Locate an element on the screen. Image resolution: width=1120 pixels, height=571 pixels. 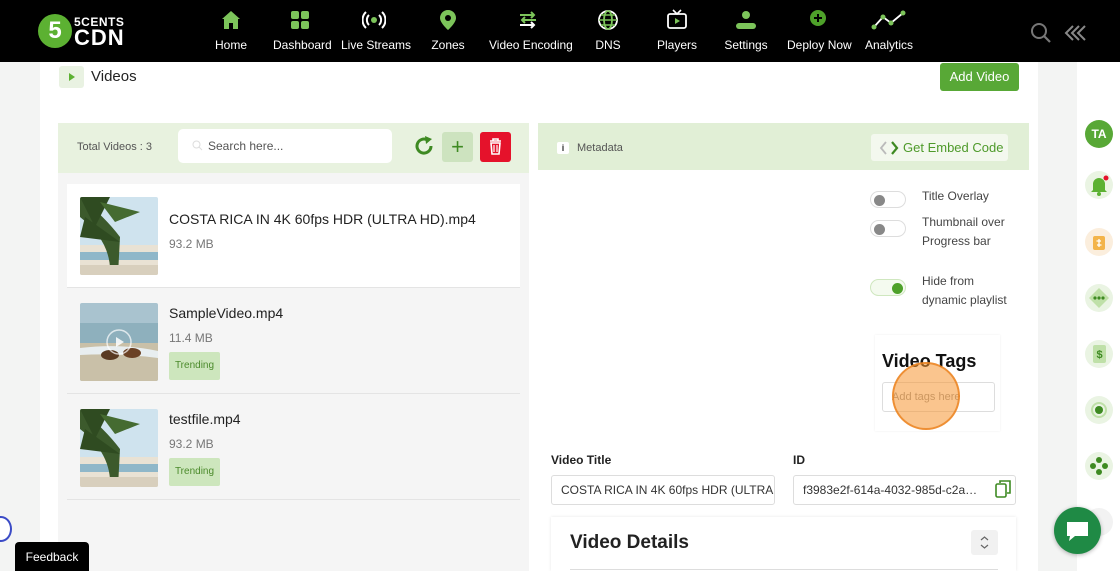
add-video-button: Add Video is located at coordinates (979, 77).